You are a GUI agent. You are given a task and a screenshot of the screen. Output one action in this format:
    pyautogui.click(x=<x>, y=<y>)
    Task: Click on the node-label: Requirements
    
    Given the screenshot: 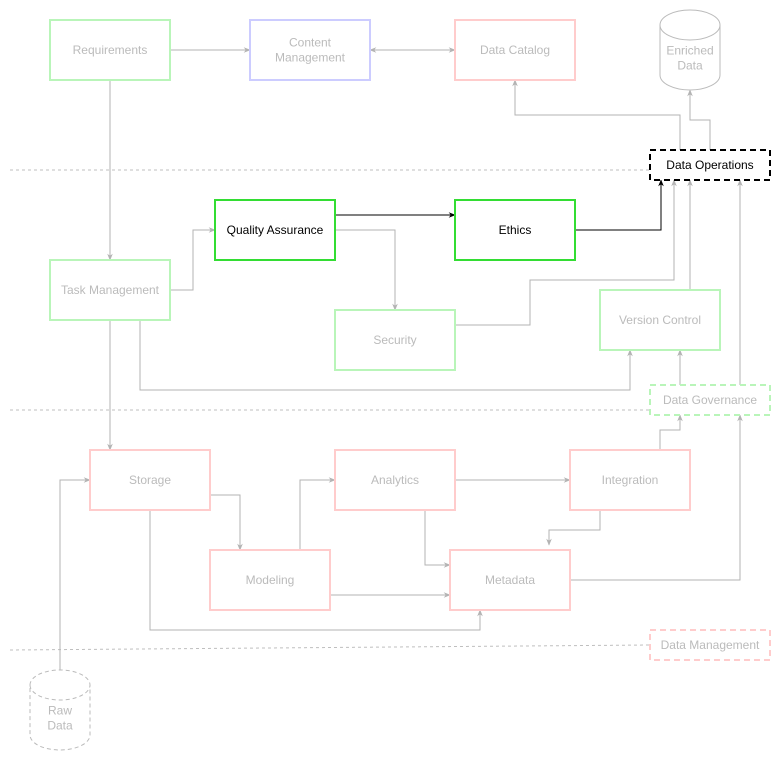 What is the action you would take?
    pyautogui.click(x=110, y=50)
    